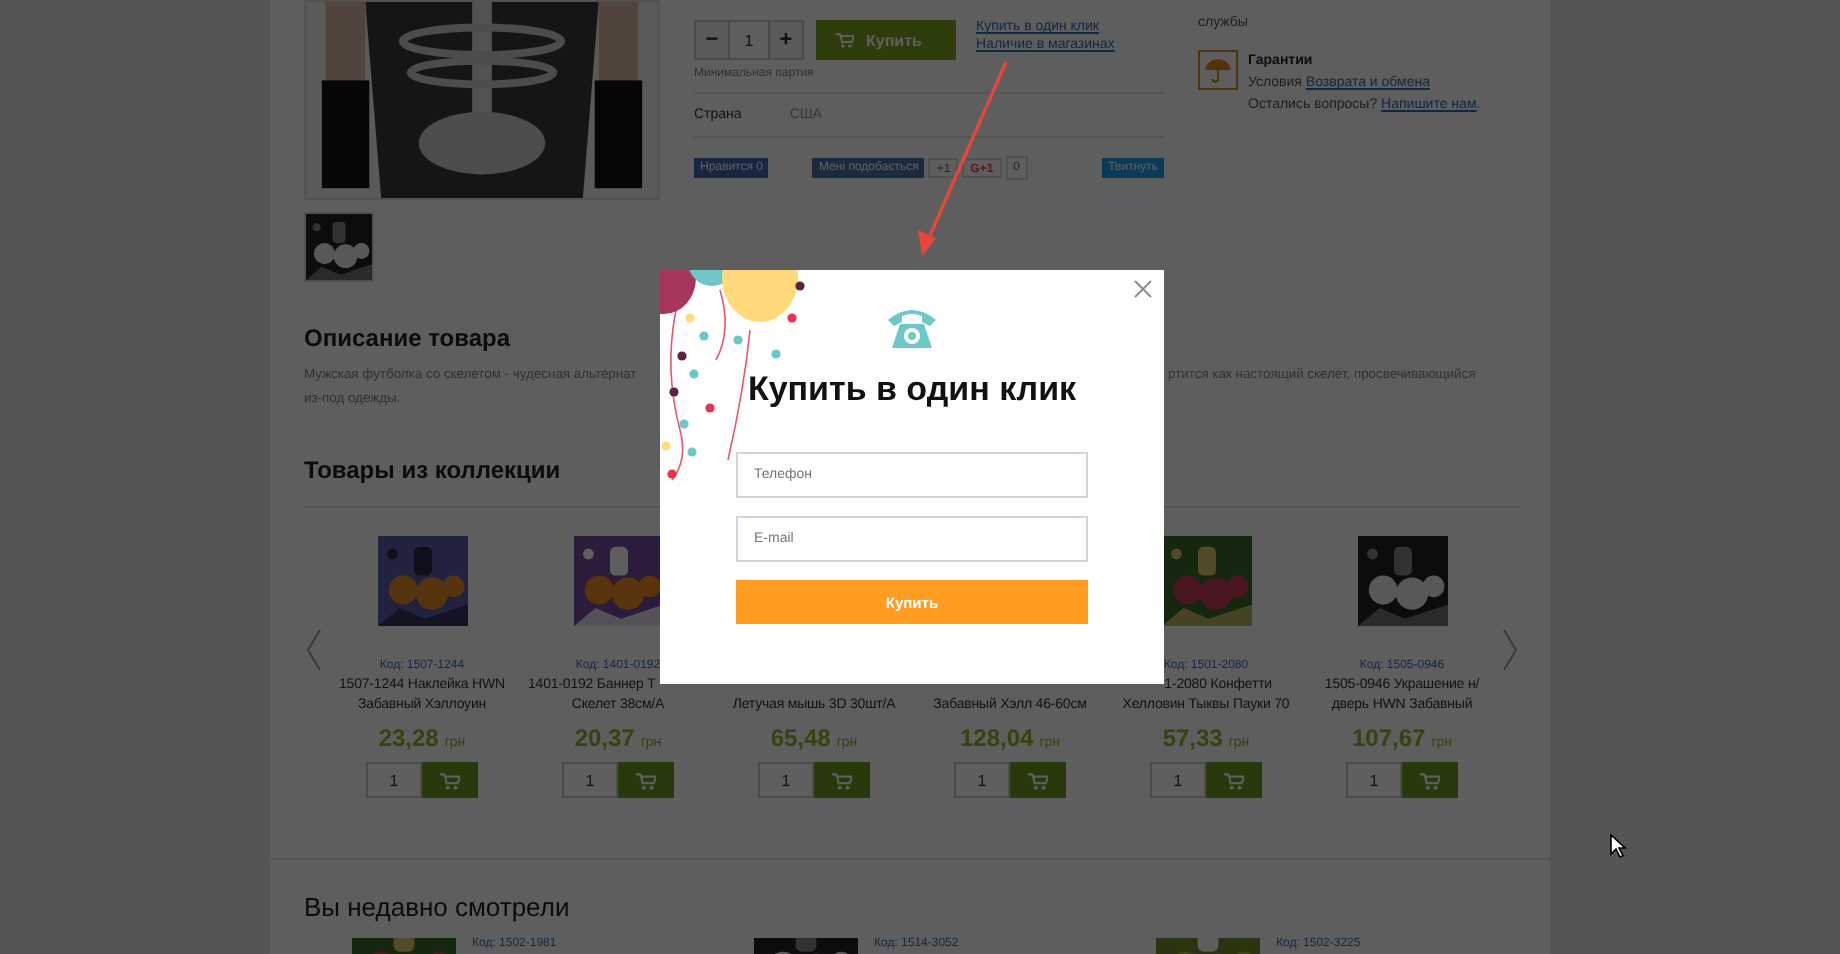 Image resolution: width=1840 pixels, height=954 pixels. I want to click on dialog-title: Купить в один клик, so click(912, 390).